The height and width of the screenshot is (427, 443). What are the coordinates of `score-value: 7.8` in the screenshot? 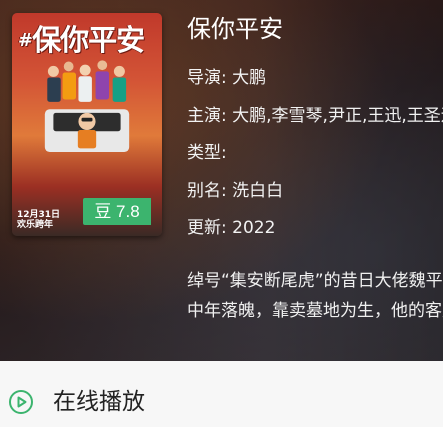 It's located at (128, 211).